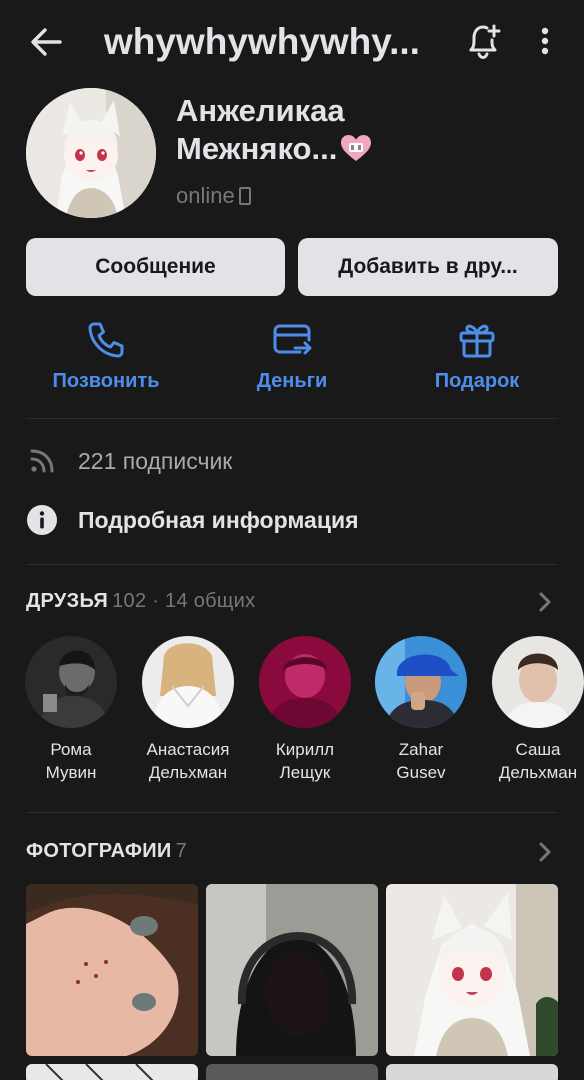 The image size is (584, 1080). Describe the element at coordinates (532, 761) in the screenshot. I see `friend-name: Саша Дельхман` at that location.